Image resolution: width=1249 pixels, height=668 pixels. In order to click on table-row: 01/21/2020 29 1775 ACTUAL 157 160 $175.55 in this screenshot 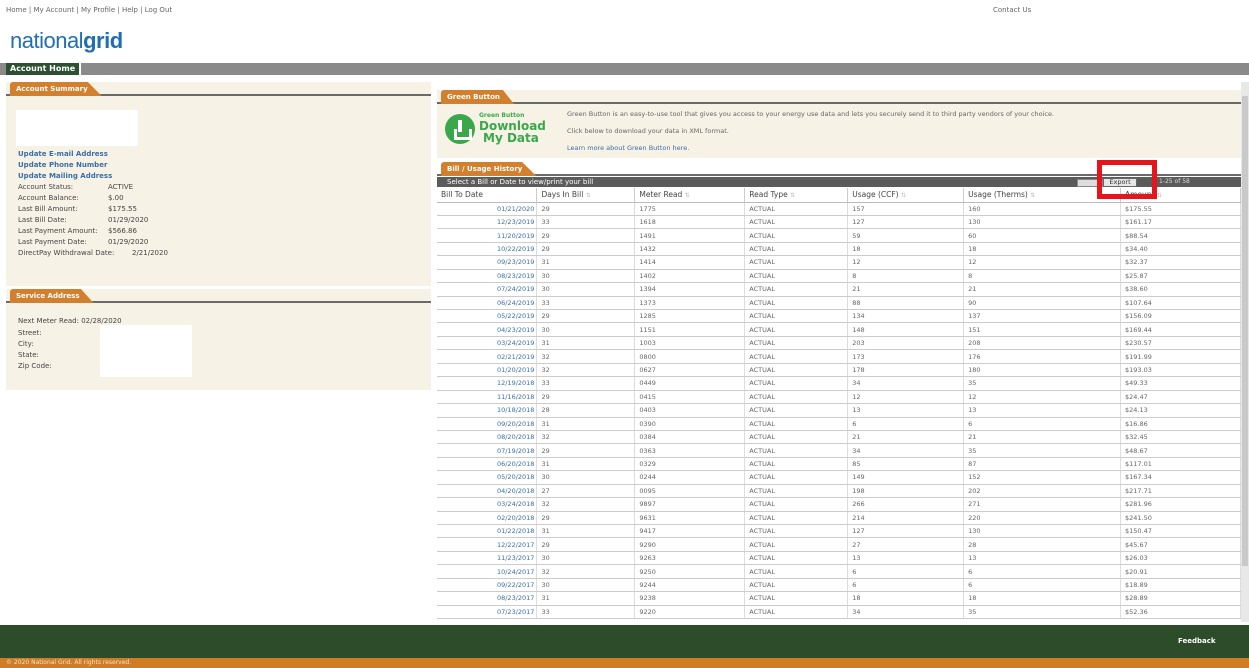, I will do `click(839, 209)`.